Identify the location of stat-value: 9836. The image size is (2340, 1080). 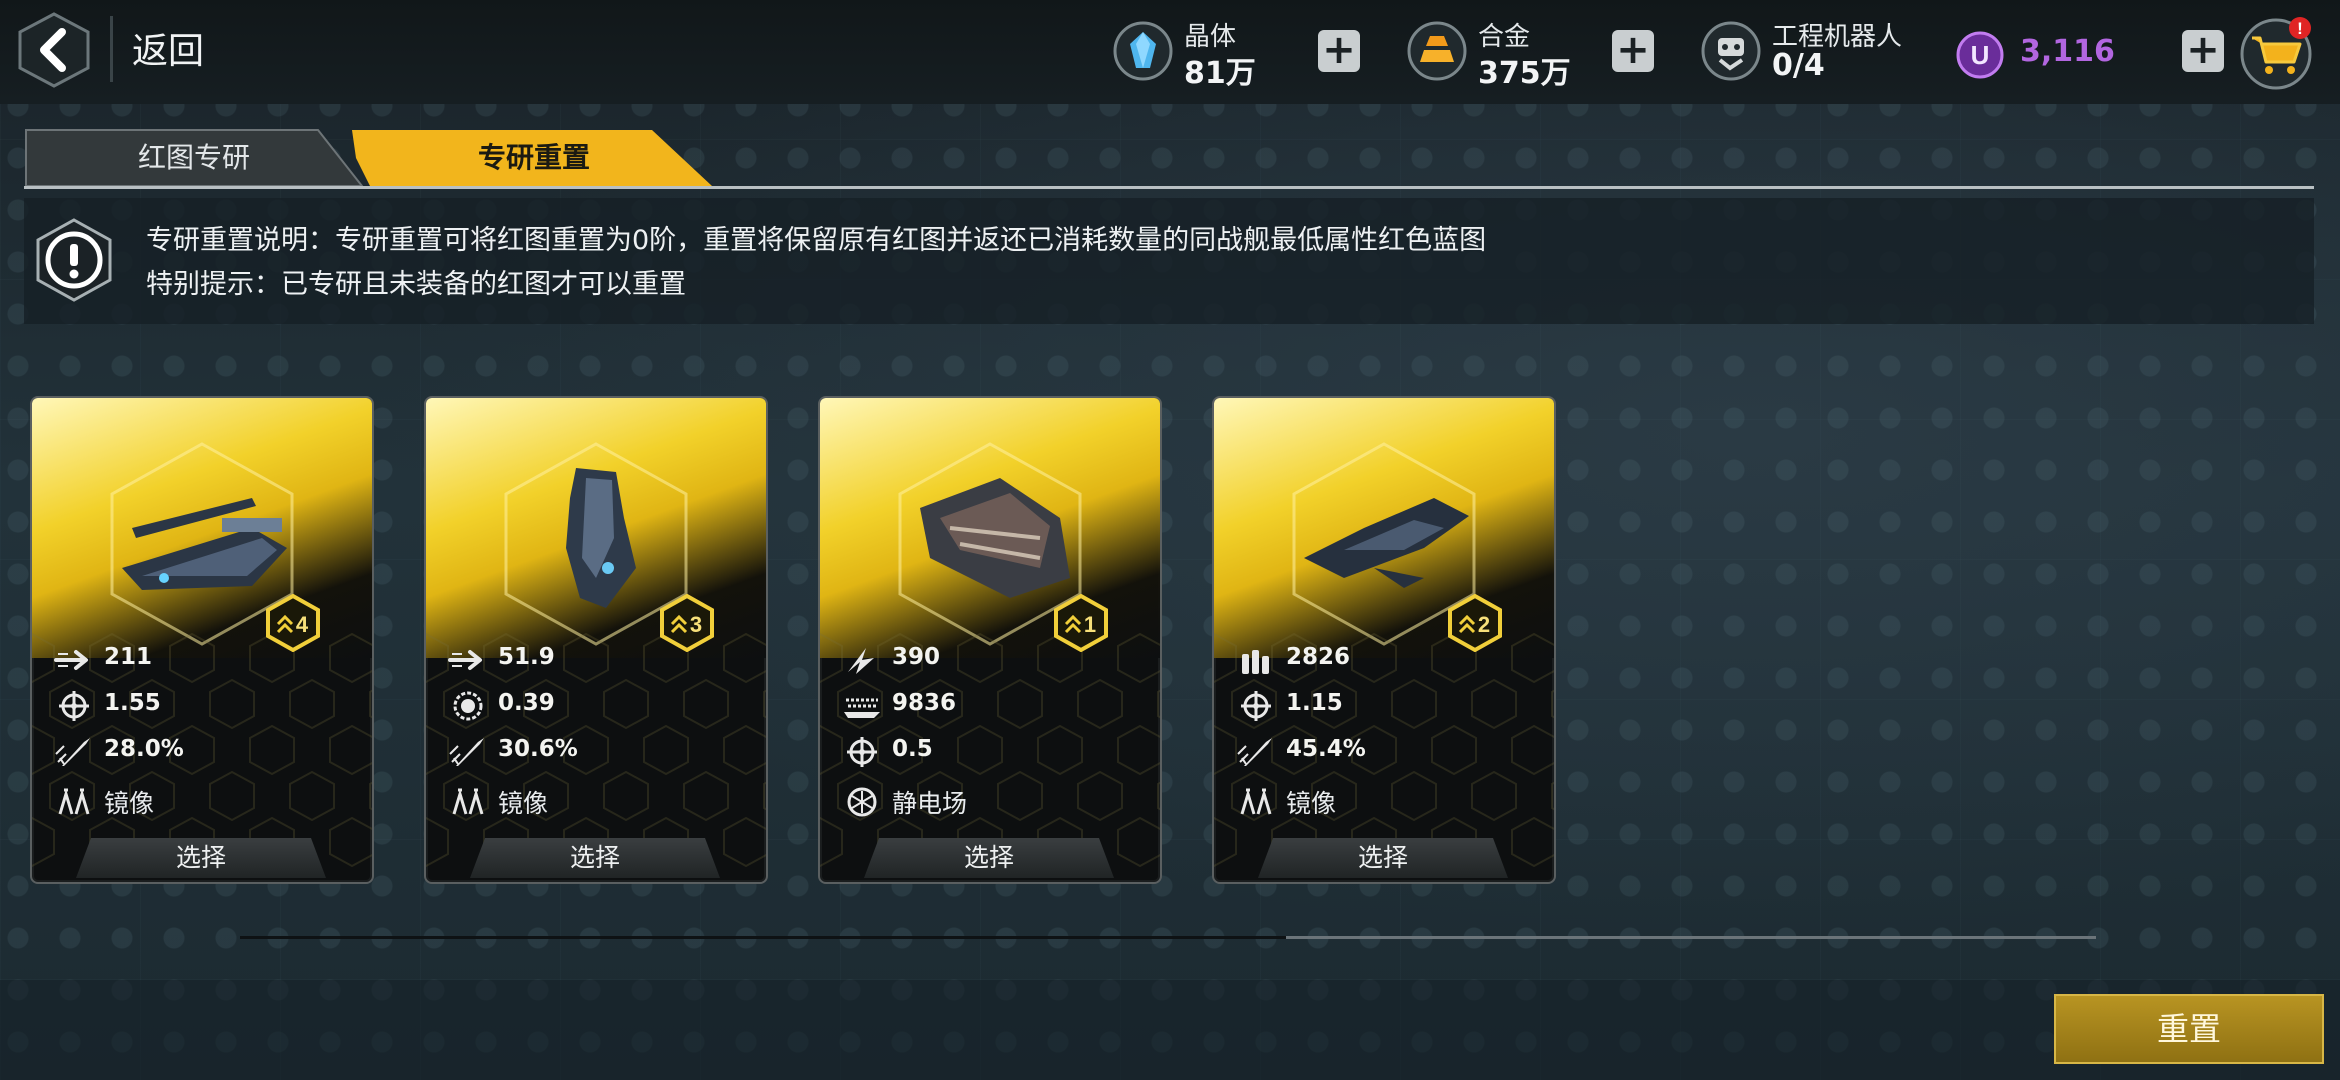
(924, 703).